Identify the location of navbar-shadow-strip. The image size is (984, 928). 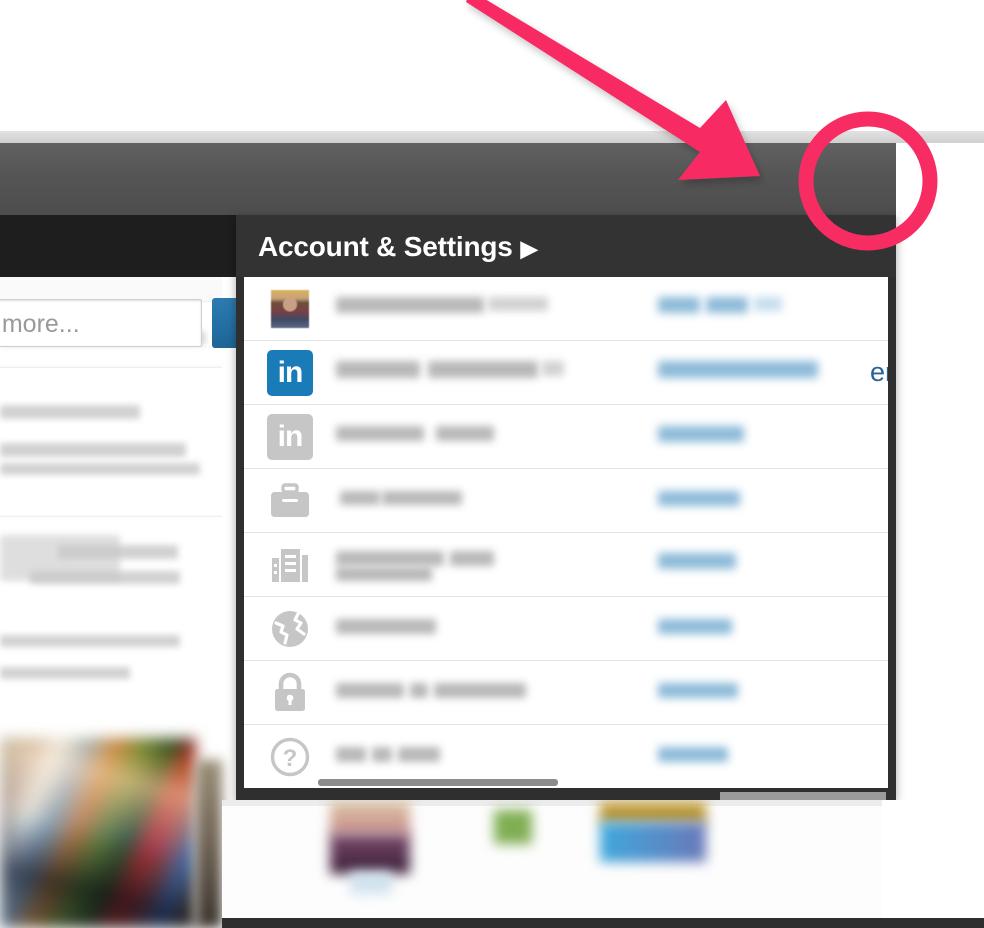
(118, 246).